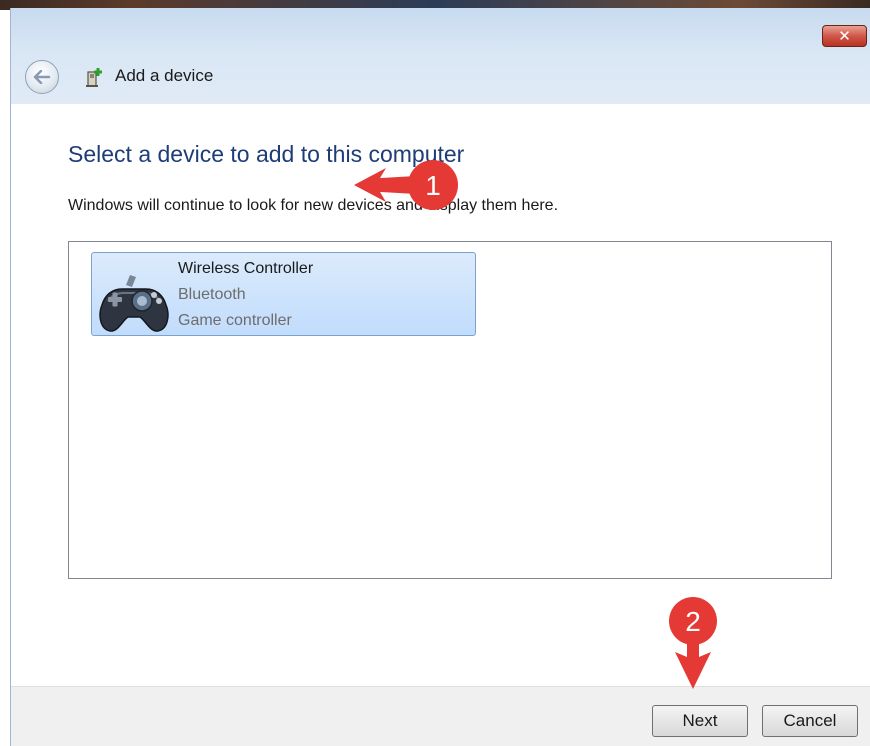  I want to click on back-button, so click(42, 77).